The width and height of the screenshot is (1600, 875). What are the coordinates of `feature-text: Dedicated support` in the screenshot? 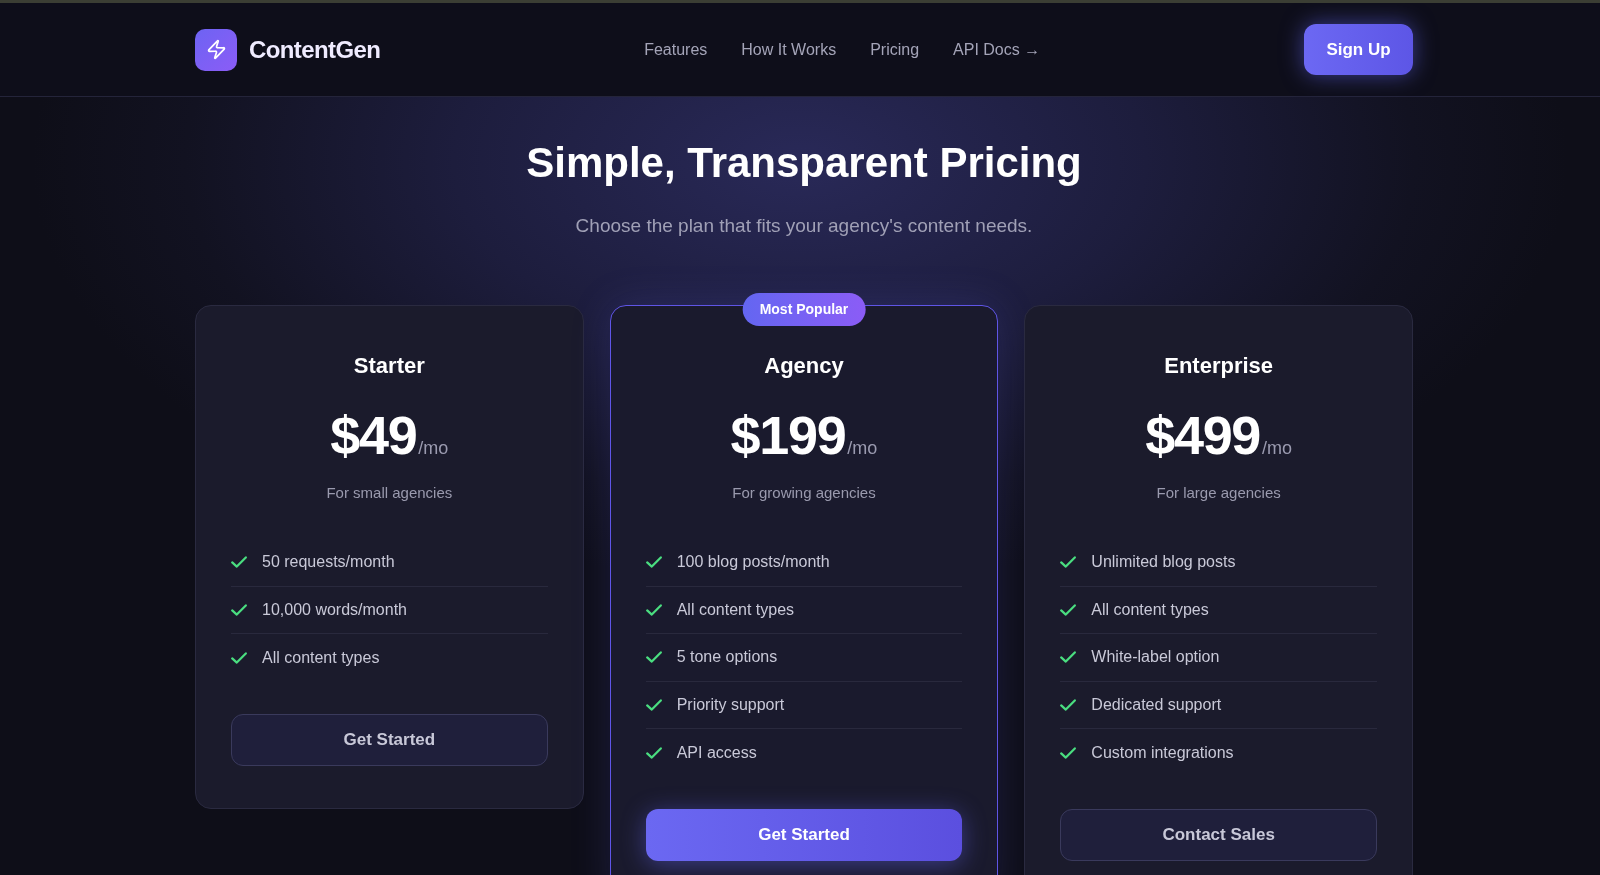 It's located at (1156, 704).